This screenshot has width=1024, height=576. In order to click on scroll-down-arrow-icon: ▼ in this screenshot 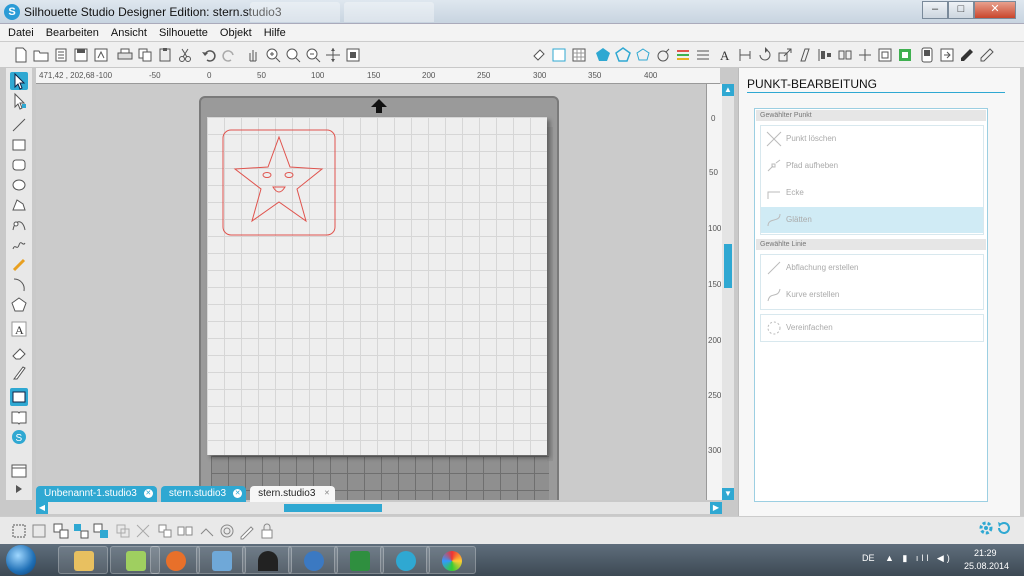, I will do `click(728, 494)`.